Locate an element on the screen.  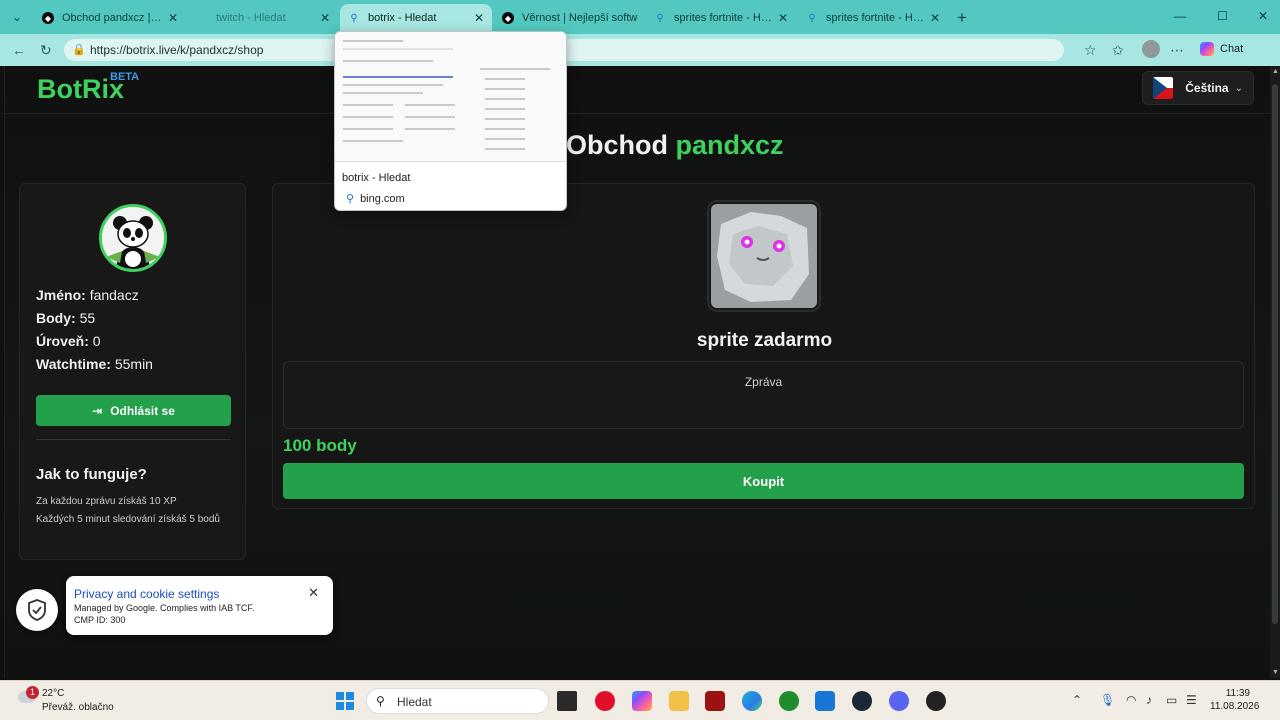
item-price: 100 body is located at coordinates (320, 445).